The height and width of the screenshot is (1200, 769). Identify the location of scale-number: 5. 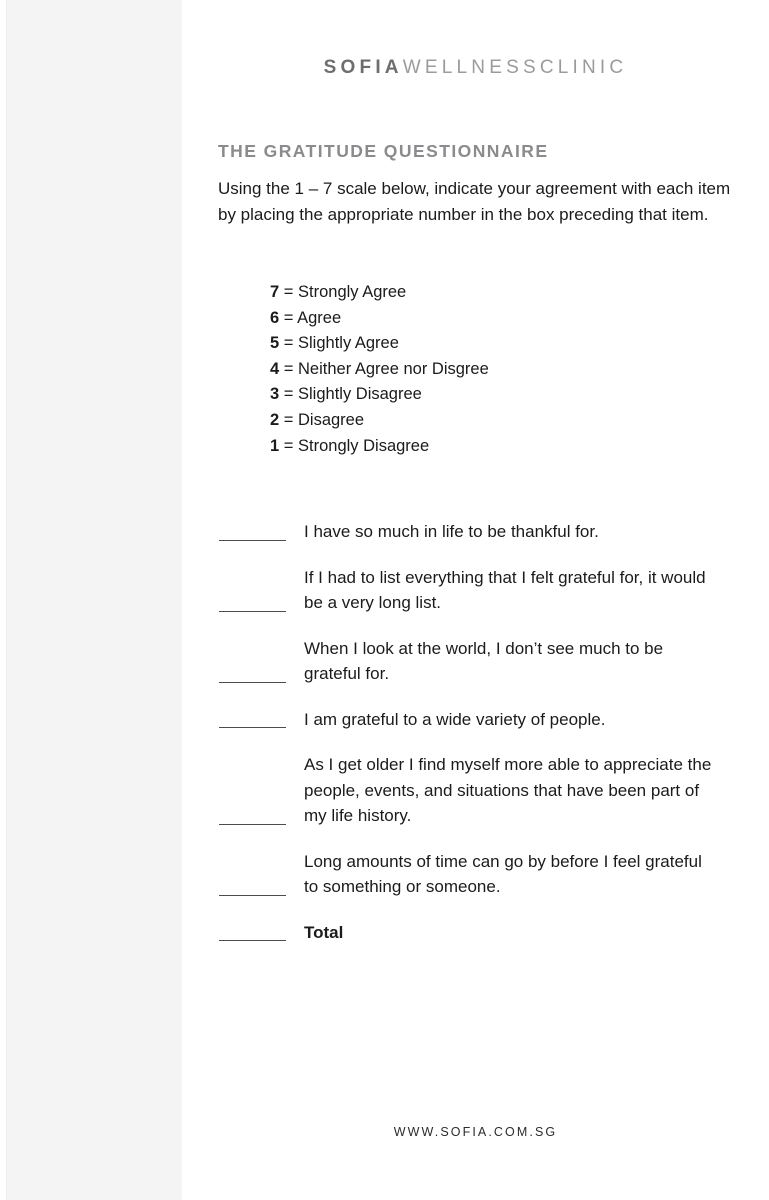
(275, 343).